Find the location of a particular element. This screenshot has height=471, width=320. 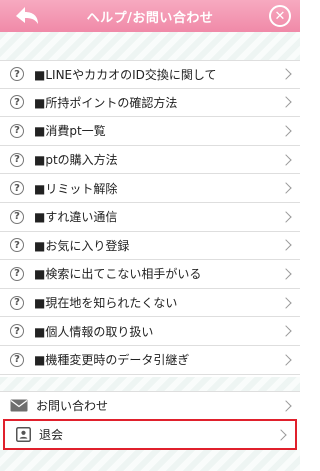

faq-item-label: ■お気に入り登録 is located at coordinates (82, 245).